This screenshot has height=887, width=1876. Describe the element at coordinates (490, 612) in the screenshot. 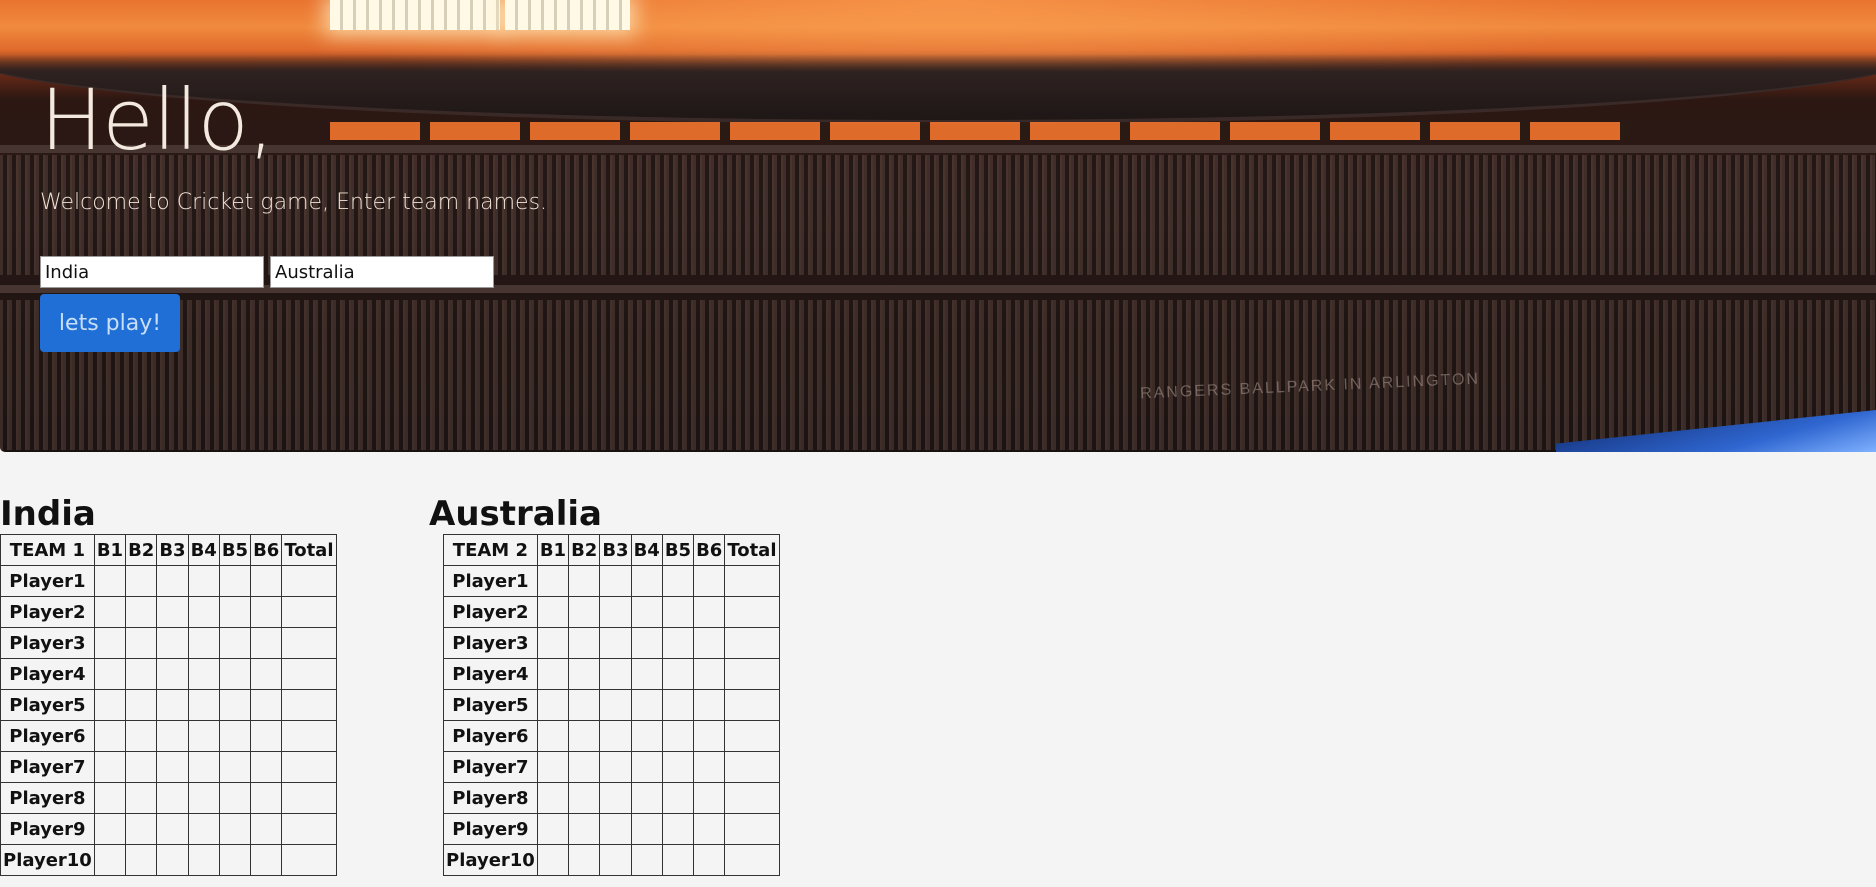

I see `player-name: Player2` at that location.